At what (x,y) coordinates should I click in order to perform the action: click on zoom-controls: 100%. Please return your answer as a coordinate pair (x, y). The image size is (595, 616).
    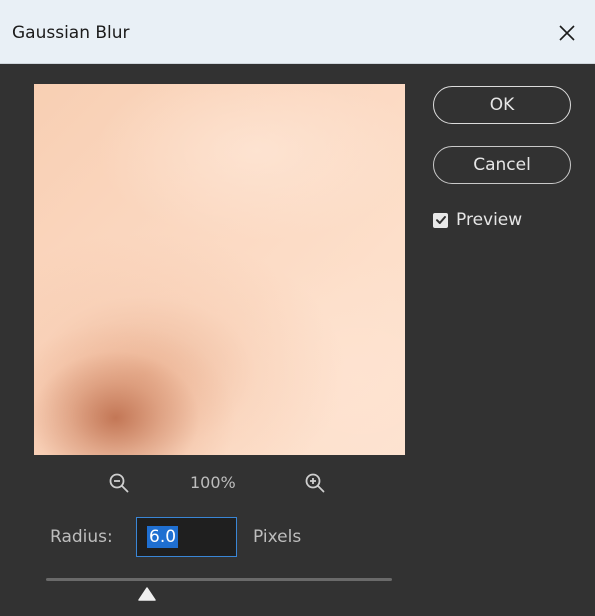
    Looking at the image, I should click on (225, 484).